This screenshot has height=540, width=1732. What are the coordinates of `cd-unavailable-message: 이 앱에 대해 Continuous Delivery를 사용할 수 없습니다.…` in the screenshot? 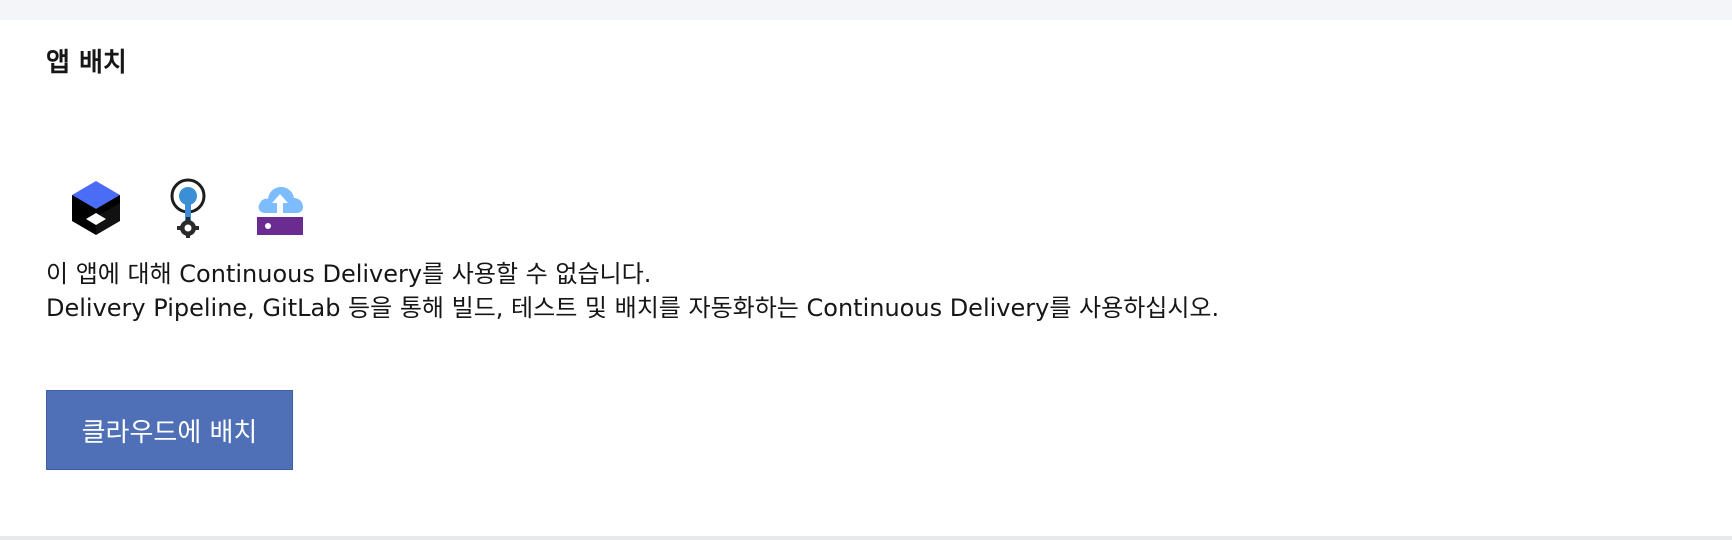 It's located at (632, 291).